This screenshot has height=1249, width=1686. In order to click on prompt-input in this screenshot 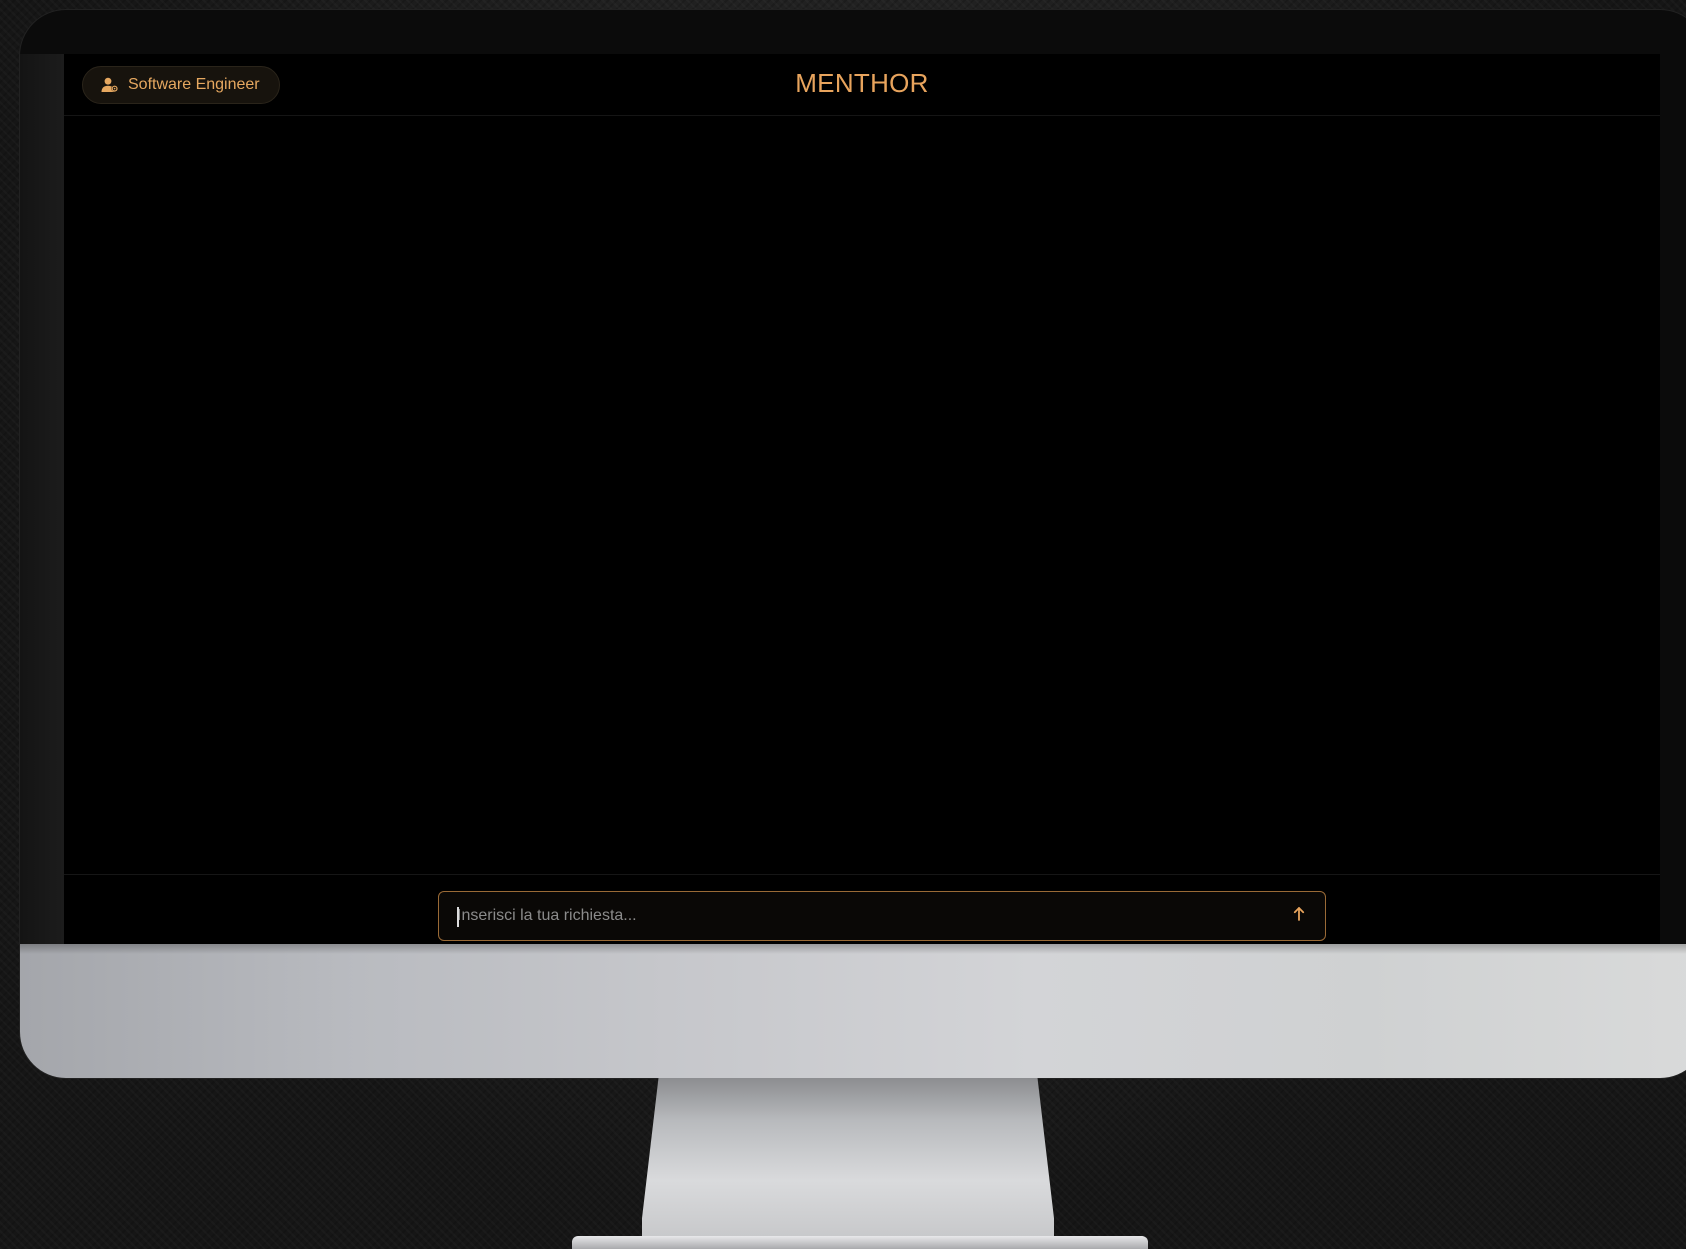, I will do `click(859, 916)`.